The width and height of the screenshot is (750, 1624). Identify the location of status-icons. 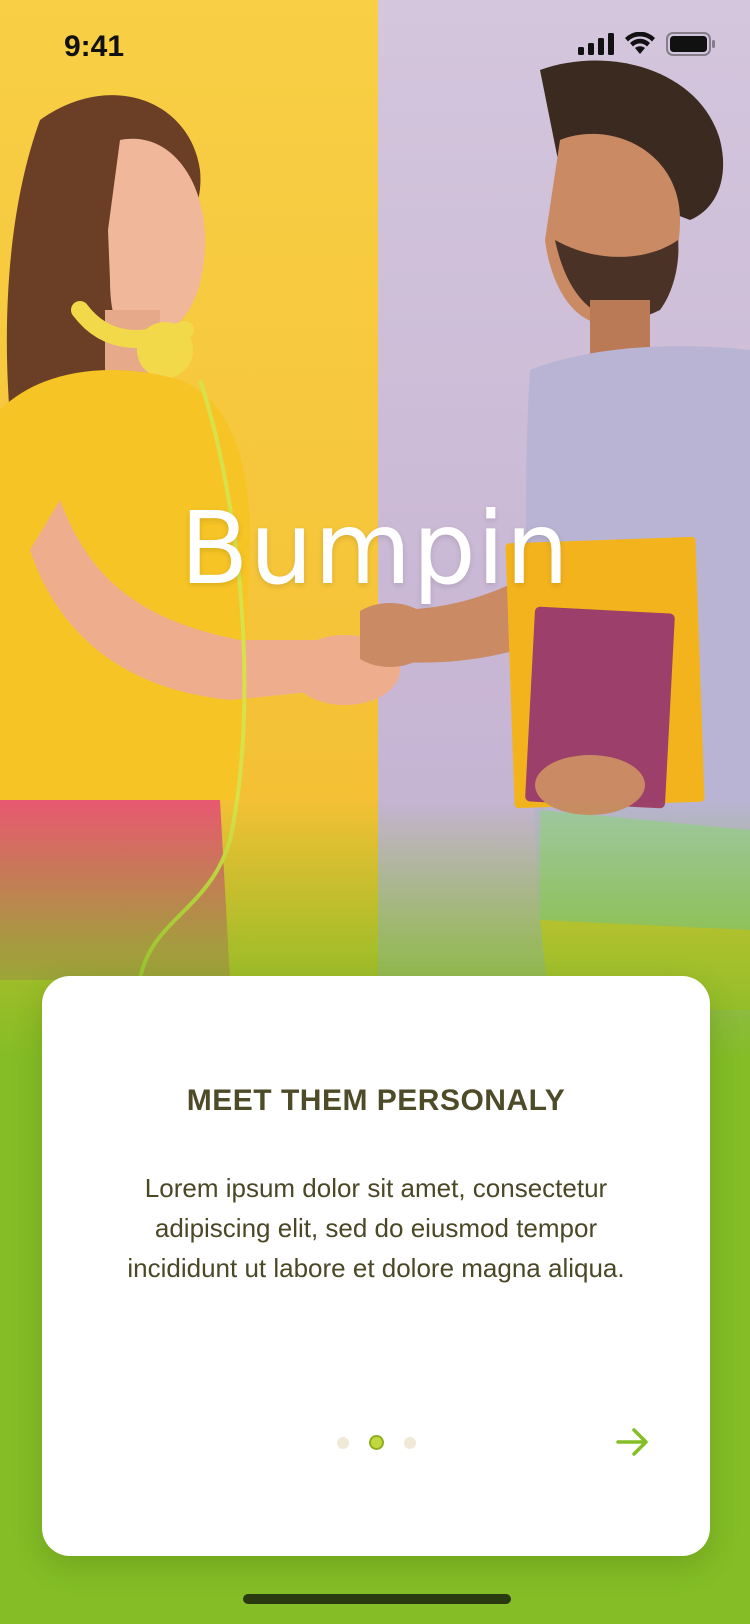
(647, 44).